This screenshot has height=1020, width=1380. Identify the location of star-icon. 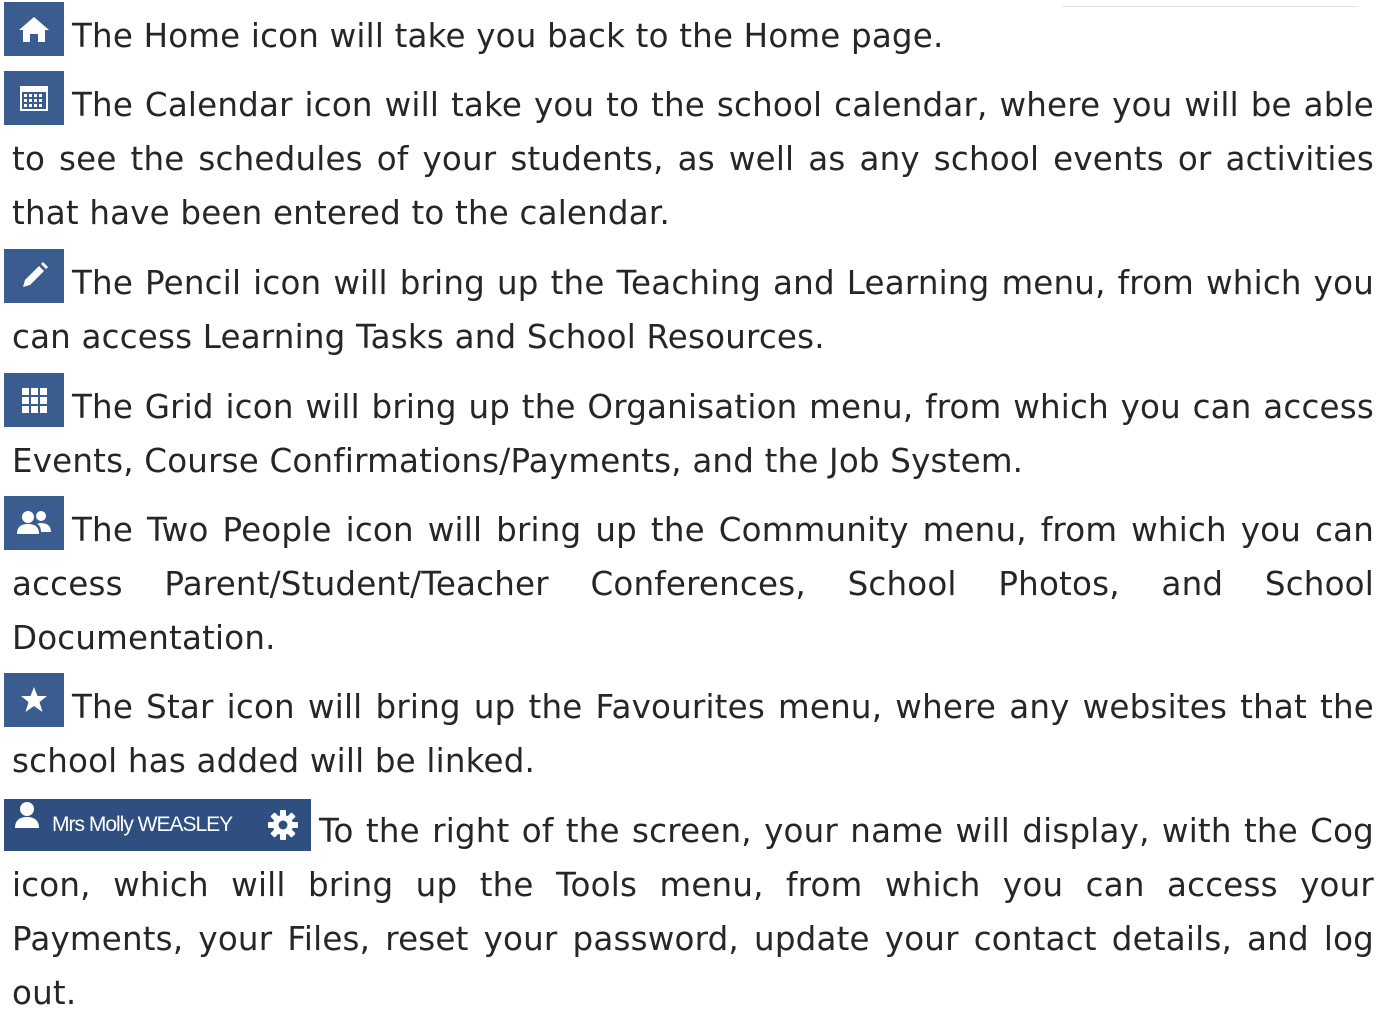
(34, 700).